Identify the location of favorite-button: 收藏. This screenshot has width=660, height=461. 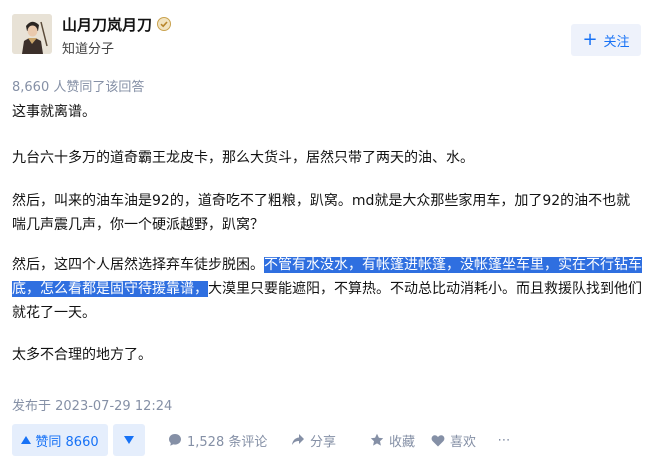
(392, 440).